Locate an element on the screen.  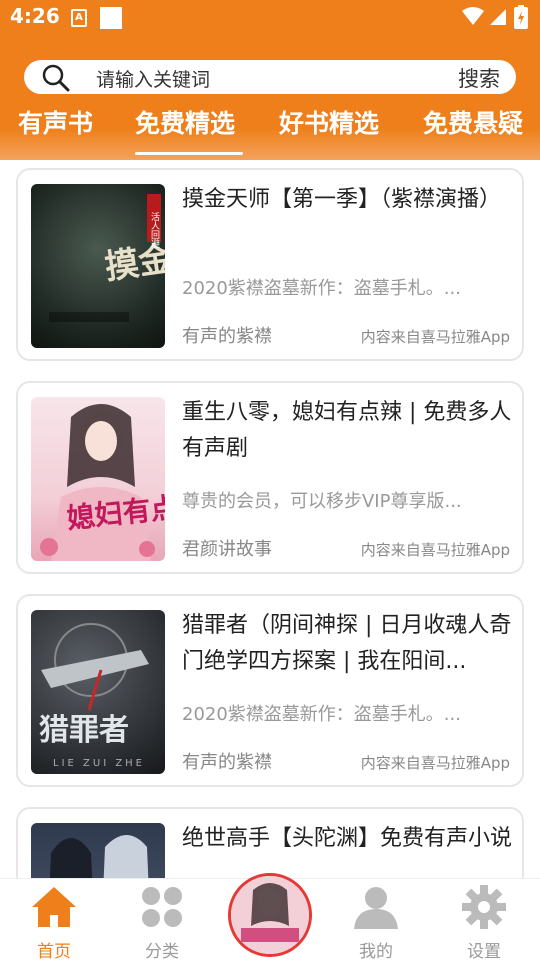
search-button: 搜索 is located at coordinates (479, 78).